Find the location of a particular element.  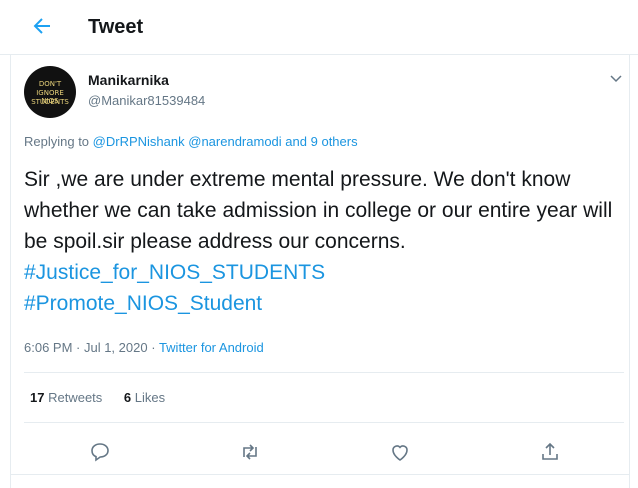

timestamp: 6:06 PM · Jul 1, 2020 is located at coordinates (86, 347).